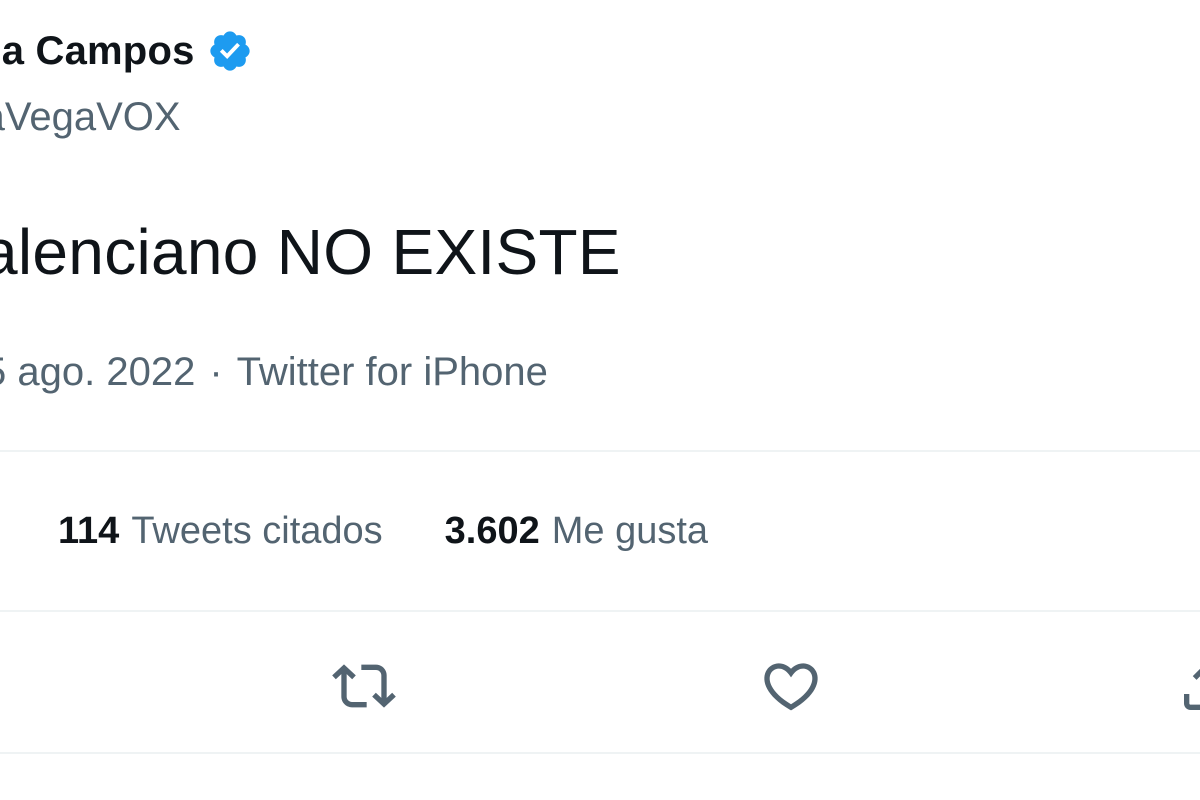 The image size is (1200, 800). I want to click on tweet-meta: 5 ago. 2022 · Twitter for iPhone, so click(274, 372).